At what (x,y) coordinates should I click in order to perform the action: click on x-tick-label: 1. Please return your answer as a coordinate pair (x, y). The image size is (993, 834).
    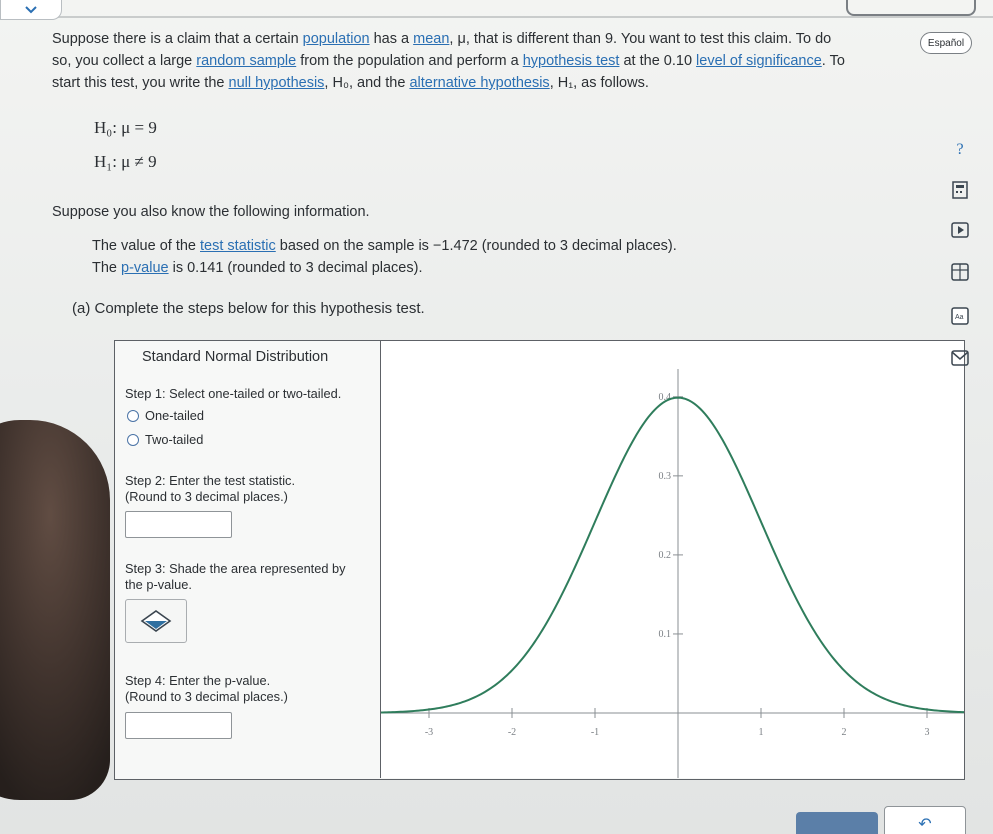
    Looking at the image, I should click on (761, 732).